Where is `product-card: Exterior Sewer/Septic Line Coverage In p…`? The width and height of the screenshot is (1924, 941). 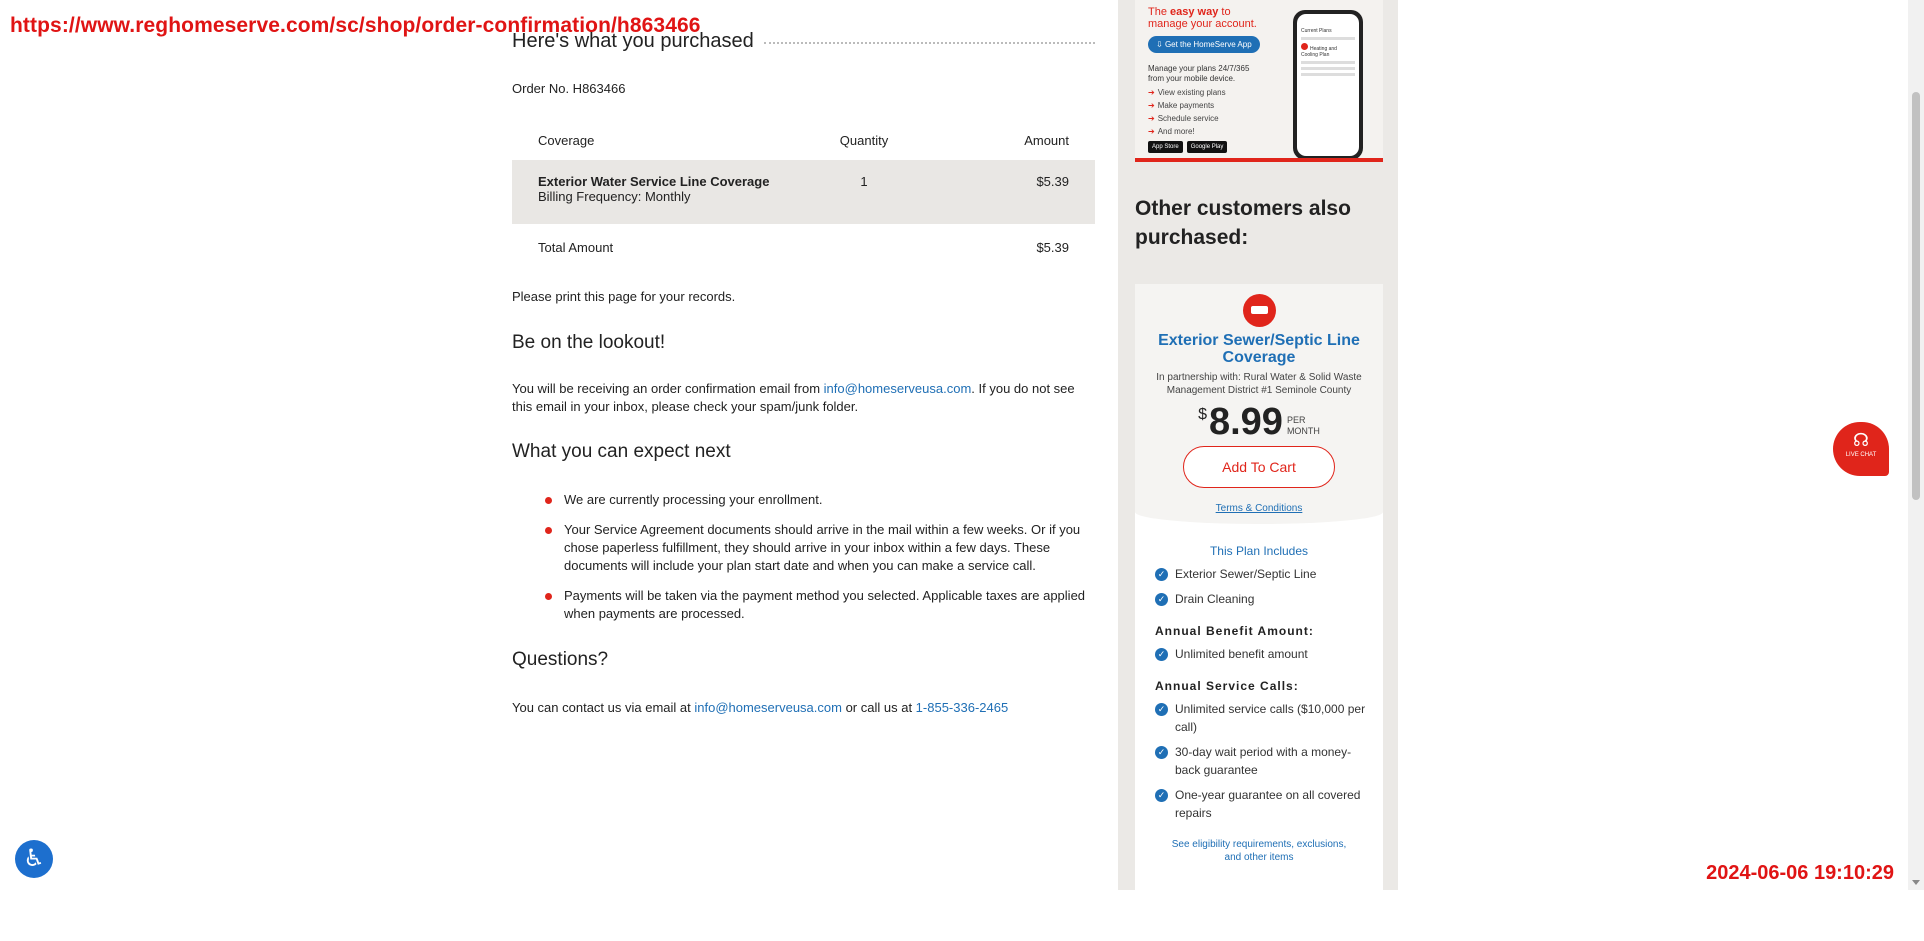
product-card: Exterior Sewer/Septic Line Coverage In p… is located at coordinates (1259, 587).